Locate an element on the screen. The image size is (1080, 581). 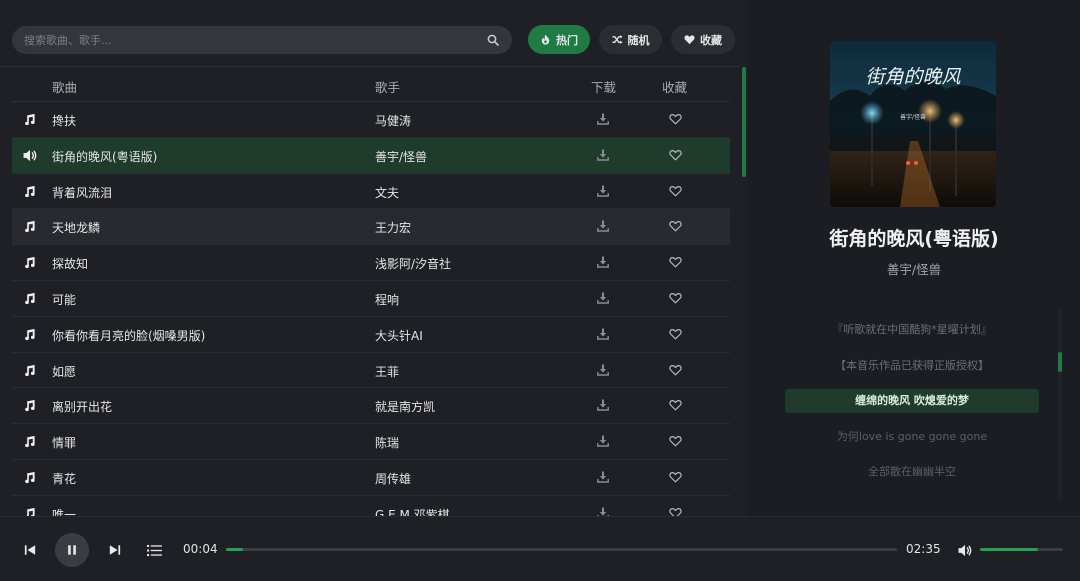
search-icon is located at coordinates (493, 40).